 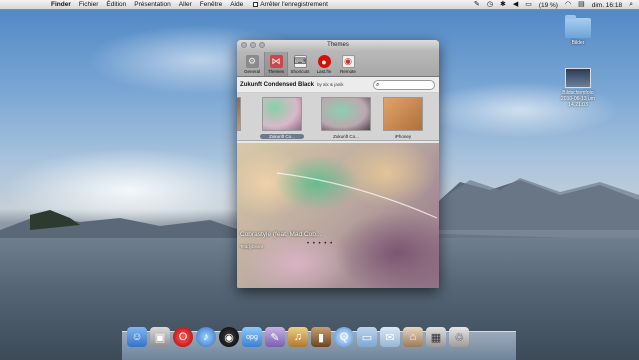 What do you see at coordinates (252, 337) in the screenshot?
I see `app-opg-icon: opg` at bounding box center [252, 337].